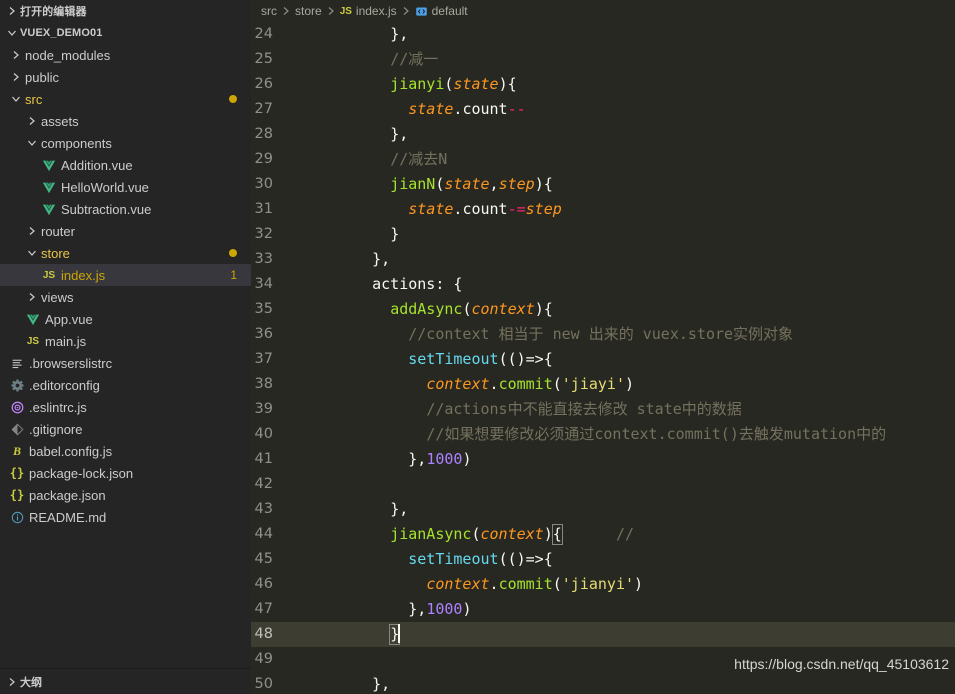 This screenshot has width=955, height=694. I want to click on tree-row: node_modules, so click(125, 55).